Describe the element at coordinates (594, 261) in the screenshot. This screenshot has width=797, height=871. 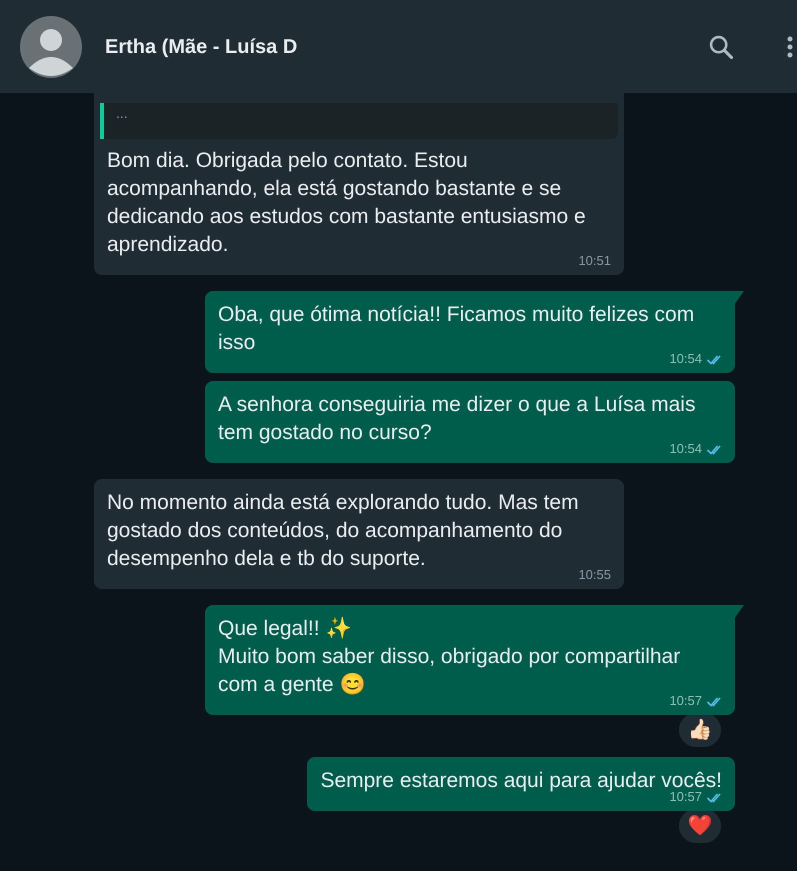
I see `message-time: 10:51` at that location.